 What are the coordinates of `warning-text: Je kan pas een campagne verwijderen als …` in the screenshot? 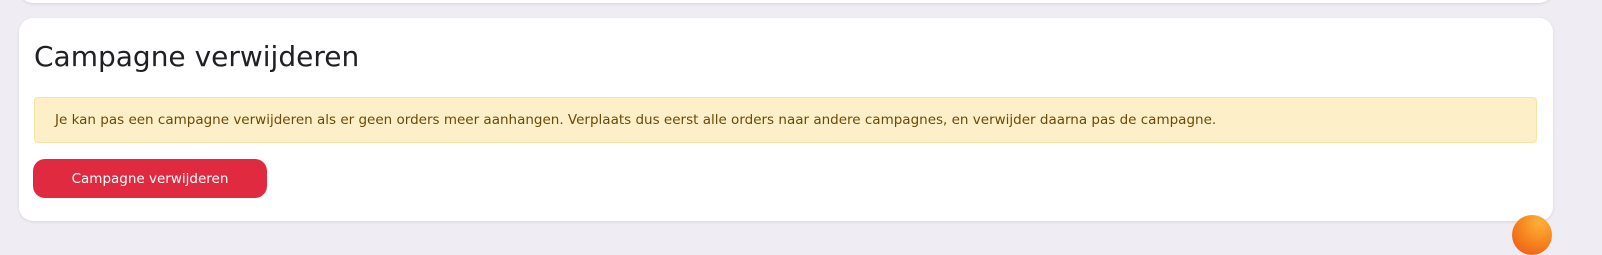 It's located at (636, 120).